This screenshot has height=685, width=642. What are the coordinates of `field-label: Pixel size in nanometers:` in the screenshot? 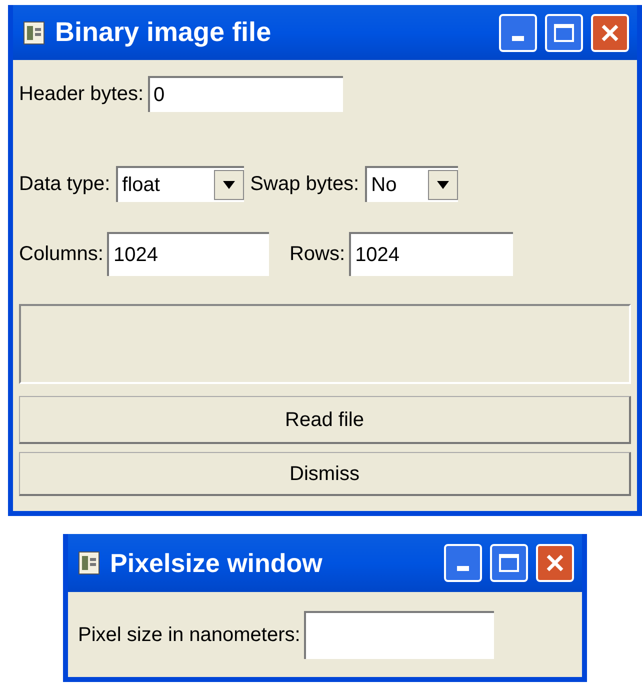 It's located at (189, 635).